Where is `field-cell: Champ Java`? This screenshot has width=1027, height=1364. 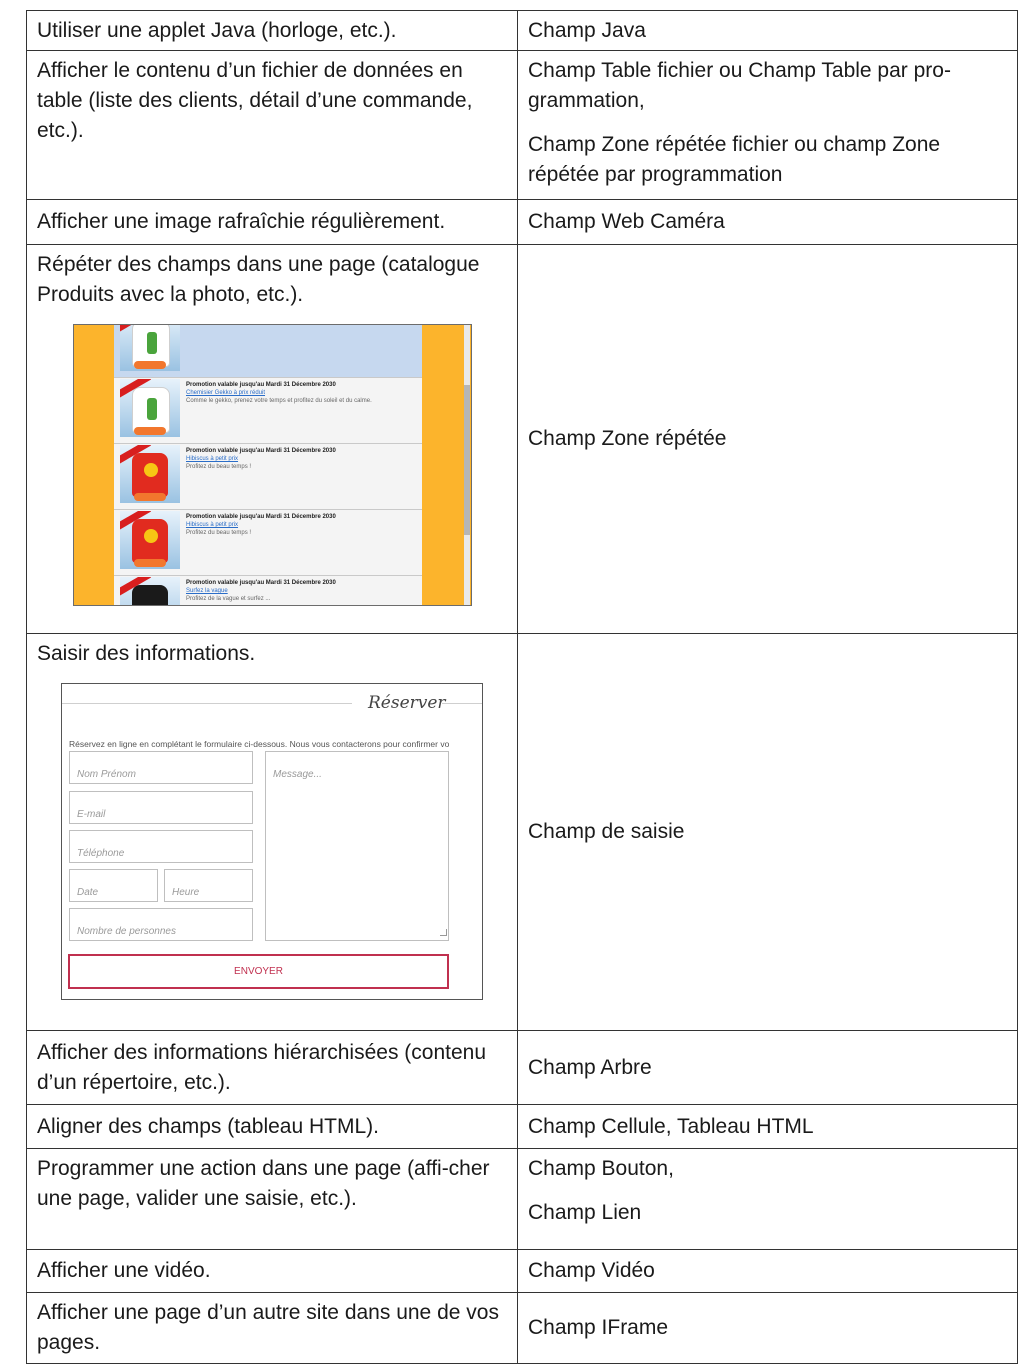
field-cell: Champ Java is located at coordinates (767, 30).